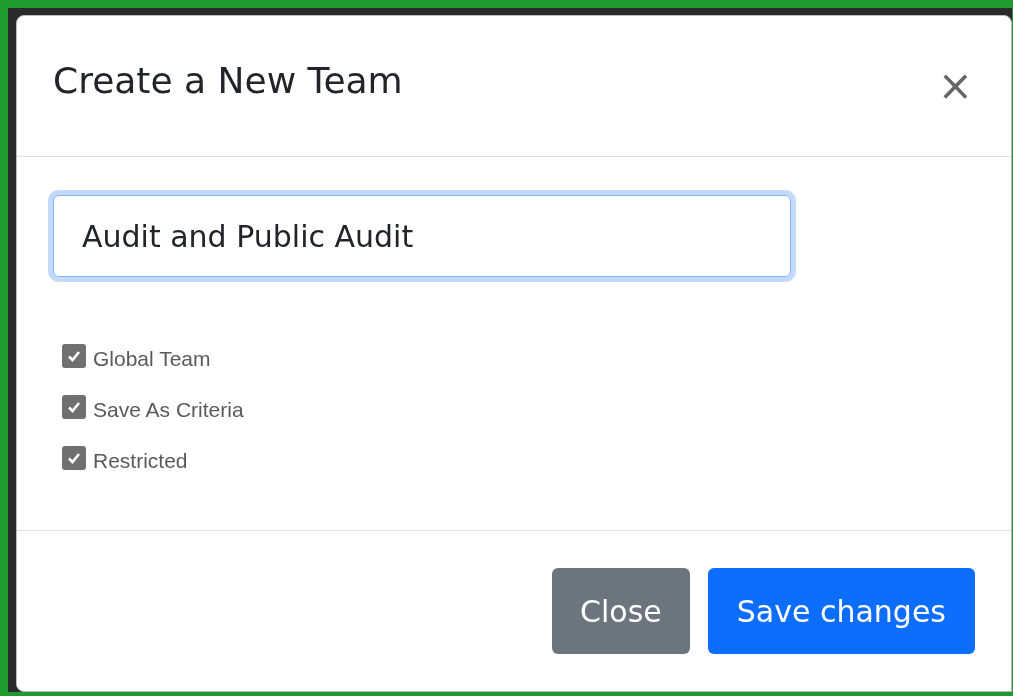 The image size is (1013, 696). What do you see at coordinates (841, 611) in the screenshot?
I see `save-button: Save changes` at bounding box center [841, 611].